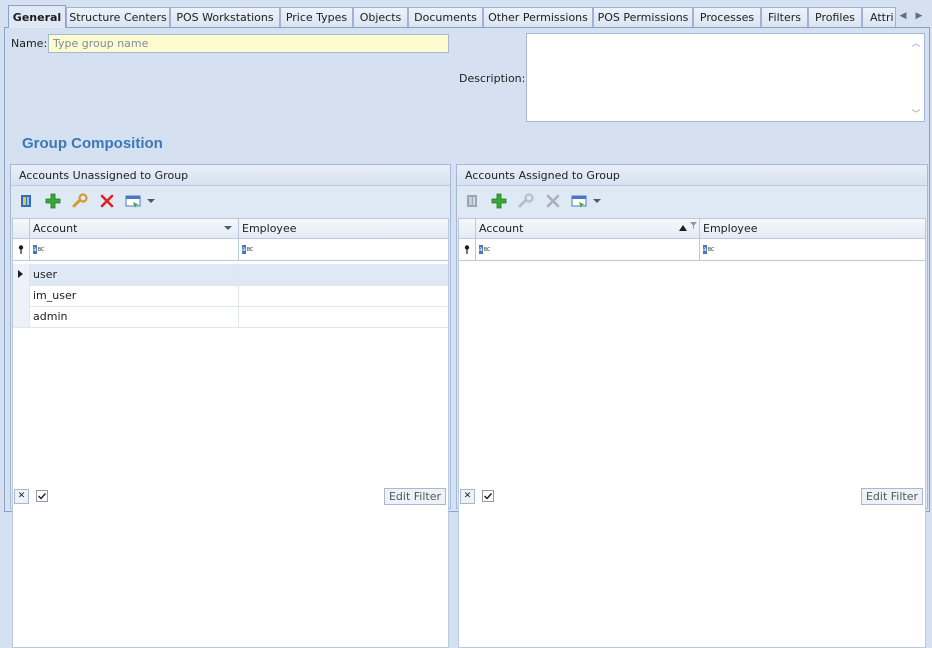 The height and width of the screenshot is (648, 932). Describe the element at coordinates (230, 496) in the screenshot. I see `unassigned-filter-footer: ✕ Edit Filter` at that location.